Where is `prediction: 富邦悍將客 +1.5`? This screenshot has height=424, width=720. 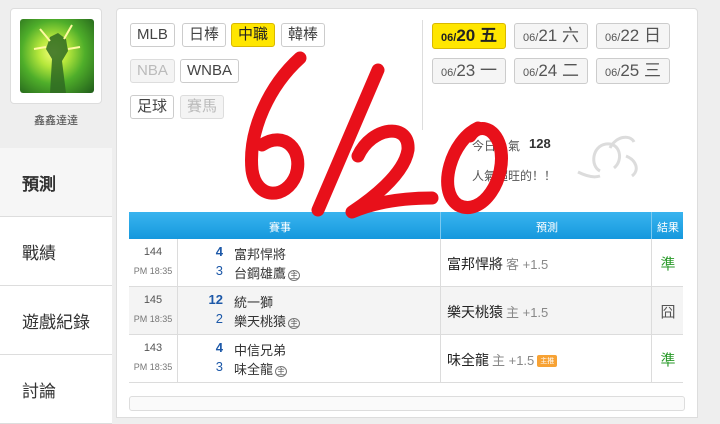
prediction: 富邦悍將客 +1.5 is located at coordinates (497, 264).